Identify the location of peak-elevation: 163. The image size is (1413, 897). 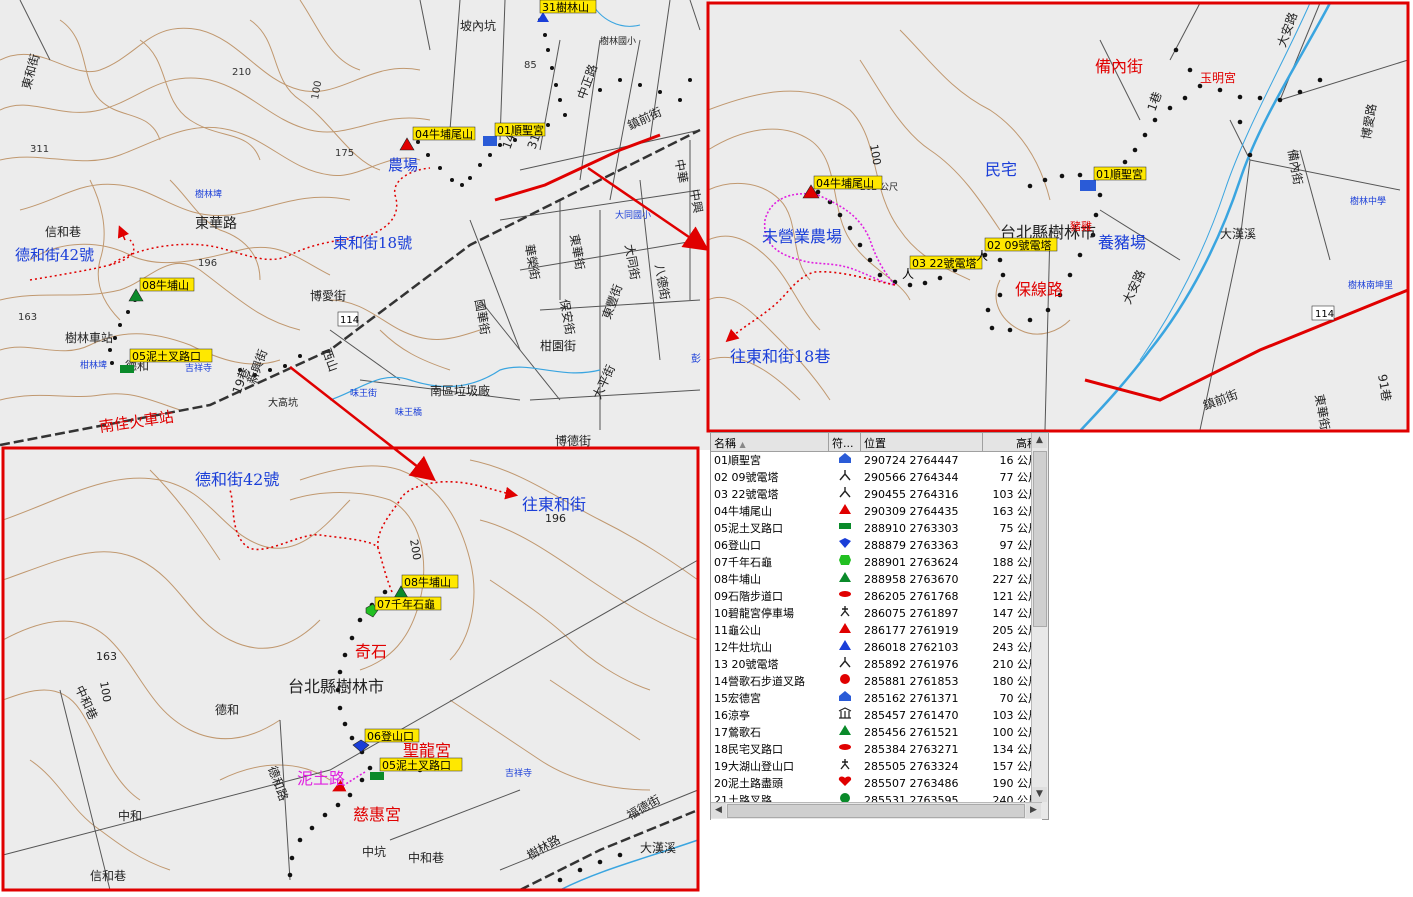
(27, 317).